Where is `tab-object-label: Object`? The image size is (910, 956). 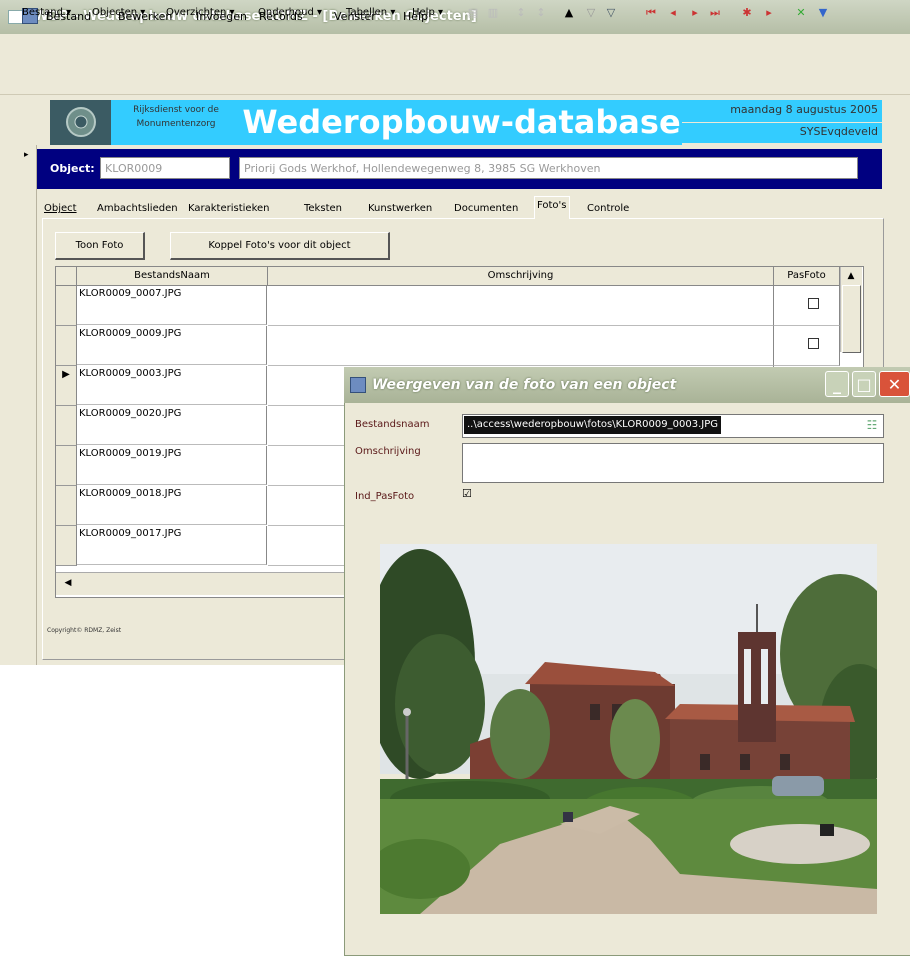
tab-object-label: Object is located at coordinates (60, 208).